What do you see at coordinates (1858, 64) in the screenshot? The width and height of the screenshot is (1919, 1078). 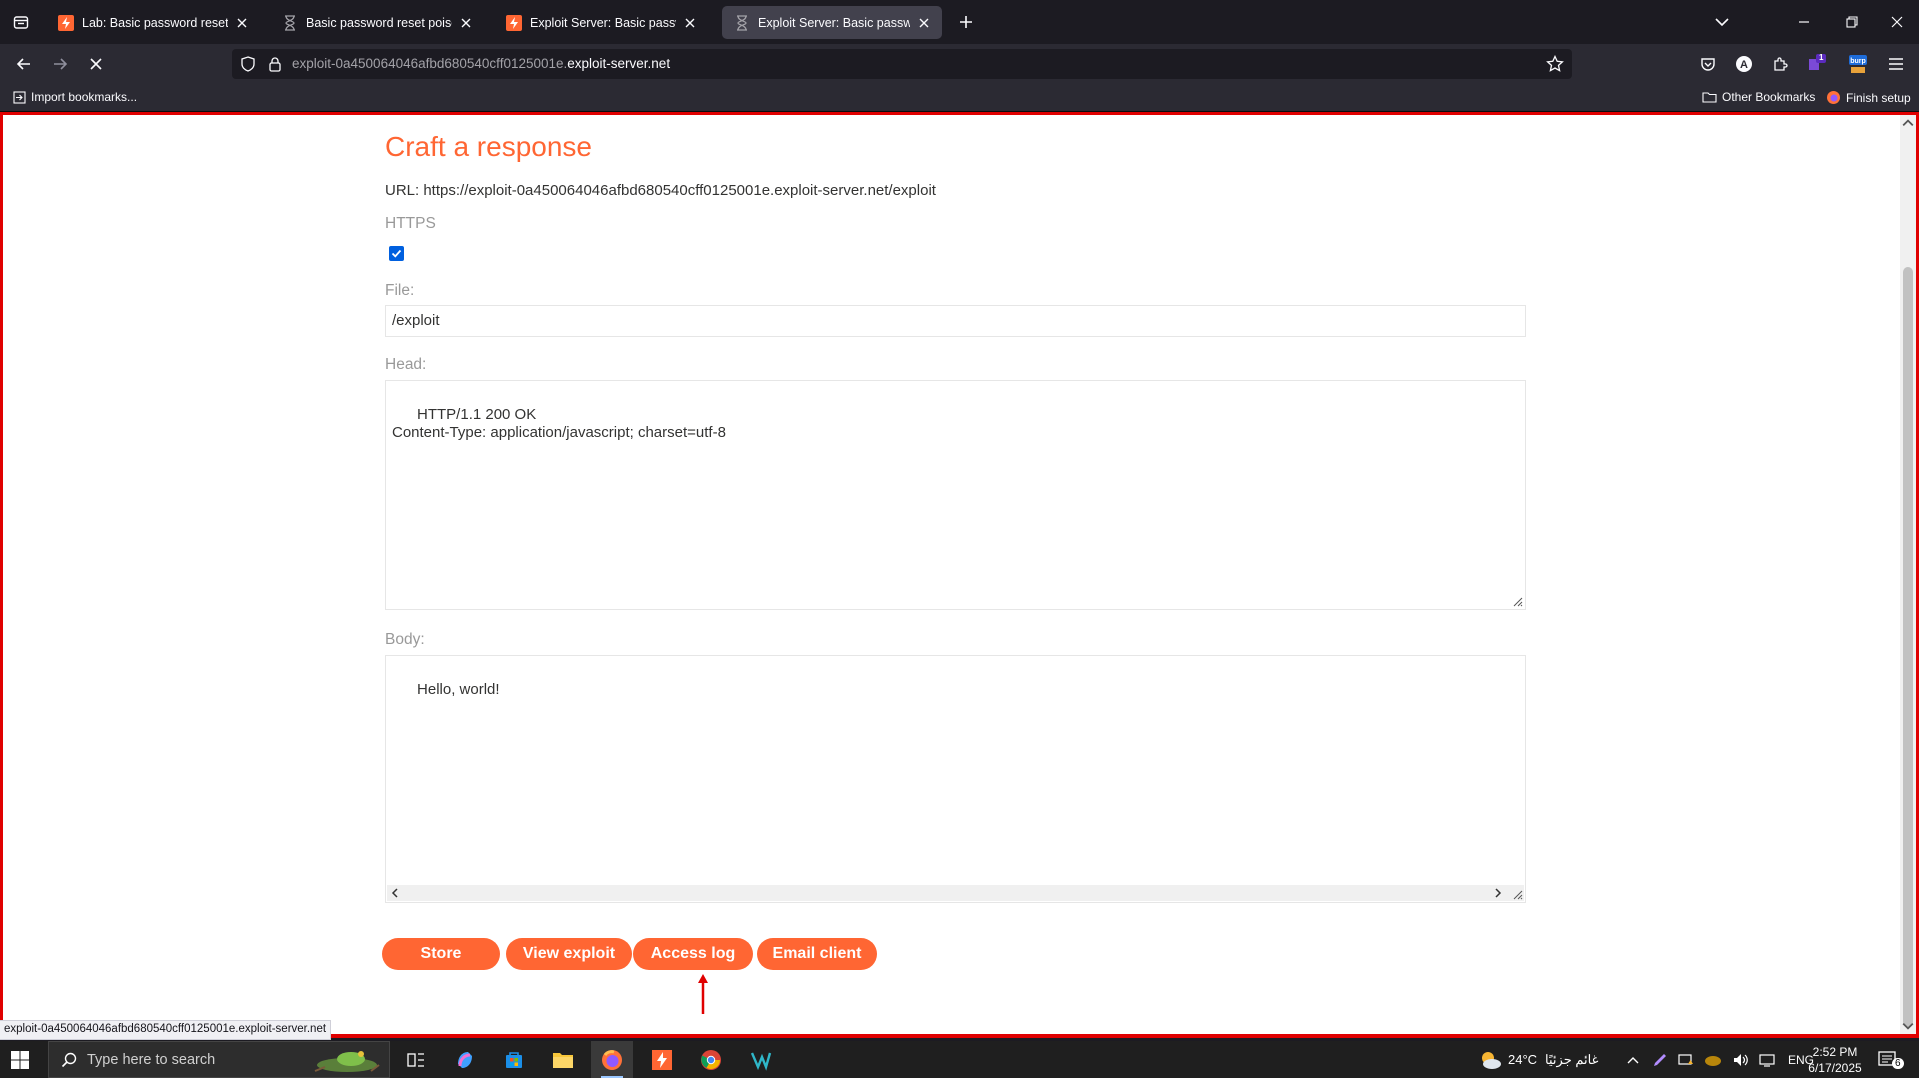 I see `burp-extension-button: burp` at bounding box center [1858, 64].